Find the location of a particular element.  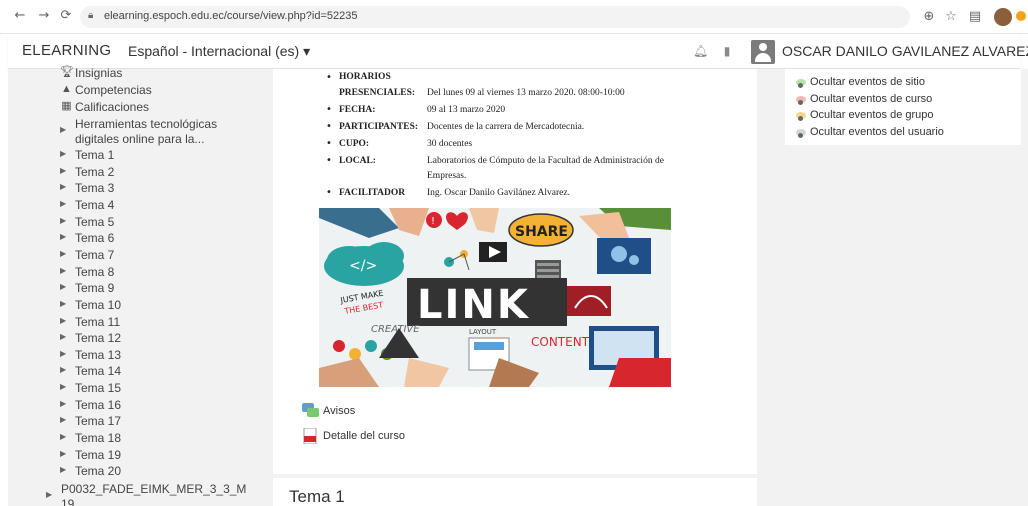

site-brand: ELEARNING is located at coordinates (66, 50).